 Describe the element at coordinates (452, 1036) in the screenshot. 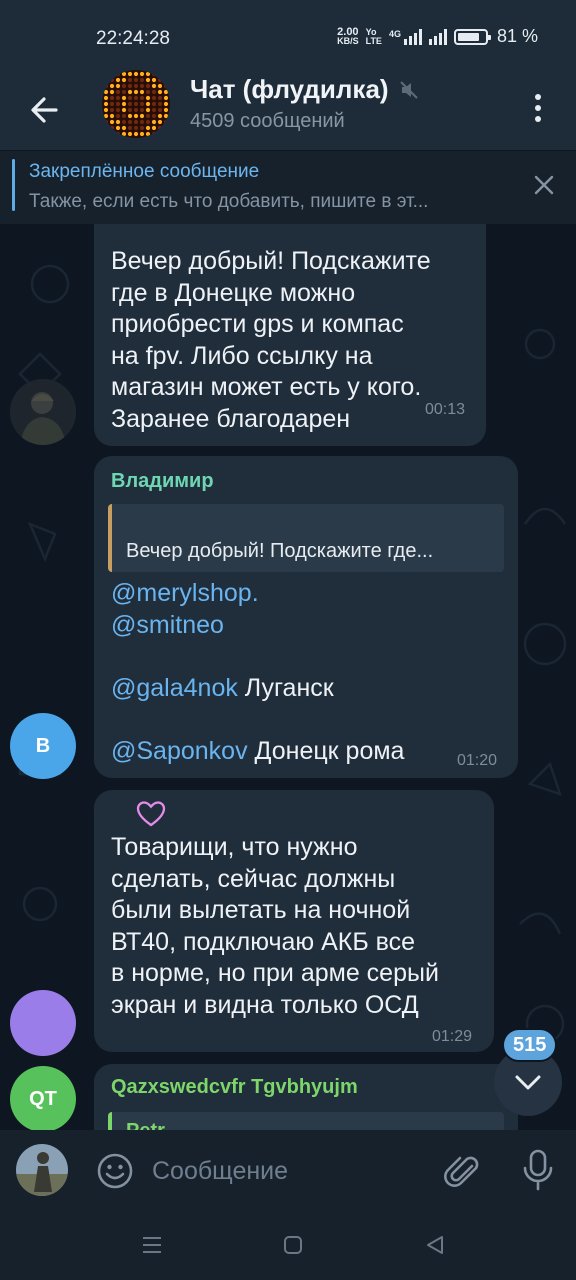

I see `message-time: 01:29` at that location.